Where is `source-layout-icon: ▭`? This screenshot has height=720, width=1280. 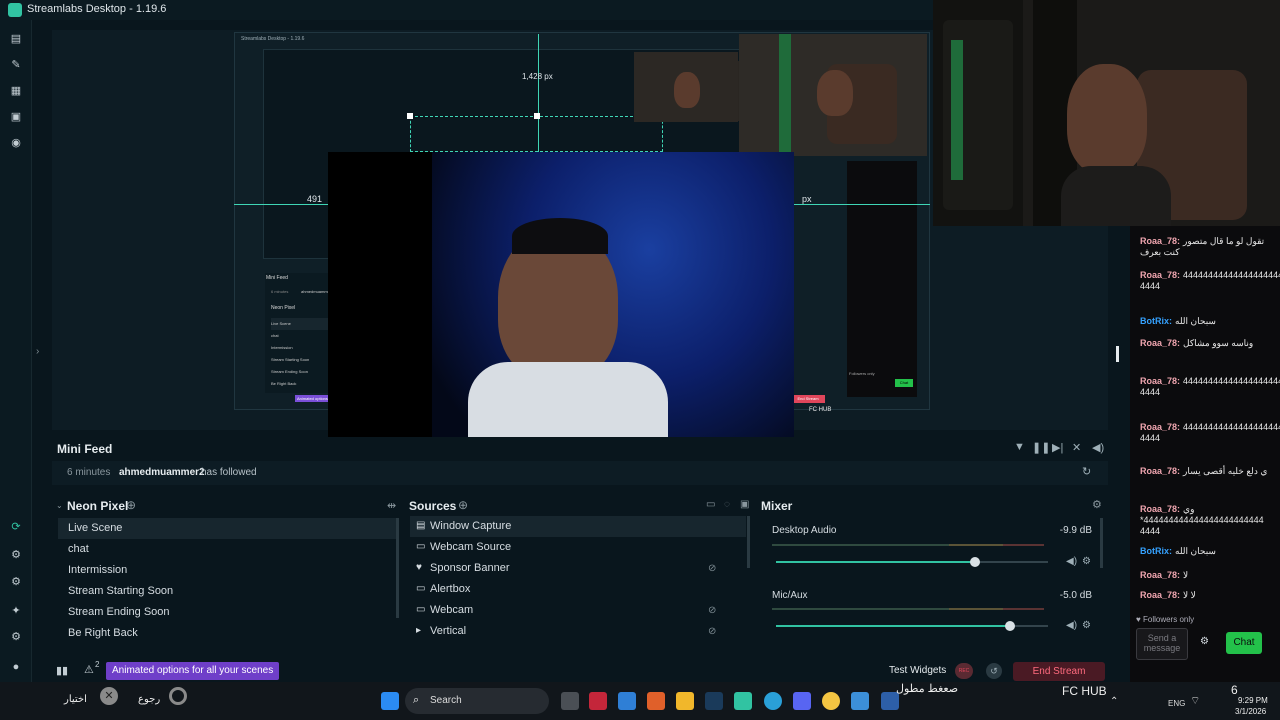
source-layout-icon: ▭ is located at coordinates (710, 504).